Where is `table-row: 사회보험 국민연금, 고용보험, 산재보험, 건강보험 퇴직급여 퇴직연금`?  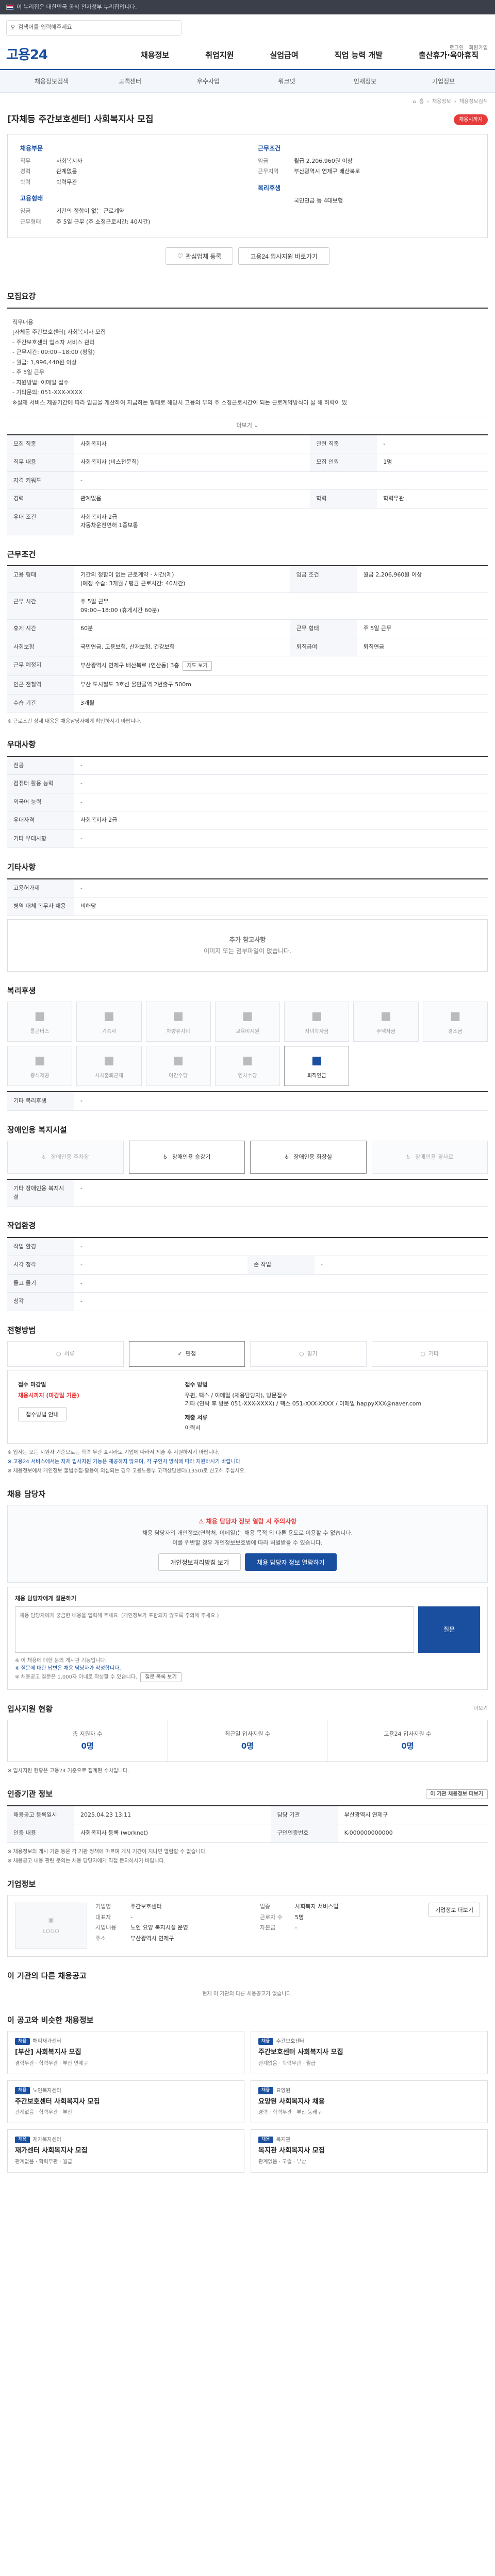 table-row: 사회보험 국민연금, 고용보험, 산재보험, 건강보험 퇴직급여 퇴직연금 is located at coordinates (247, 647).